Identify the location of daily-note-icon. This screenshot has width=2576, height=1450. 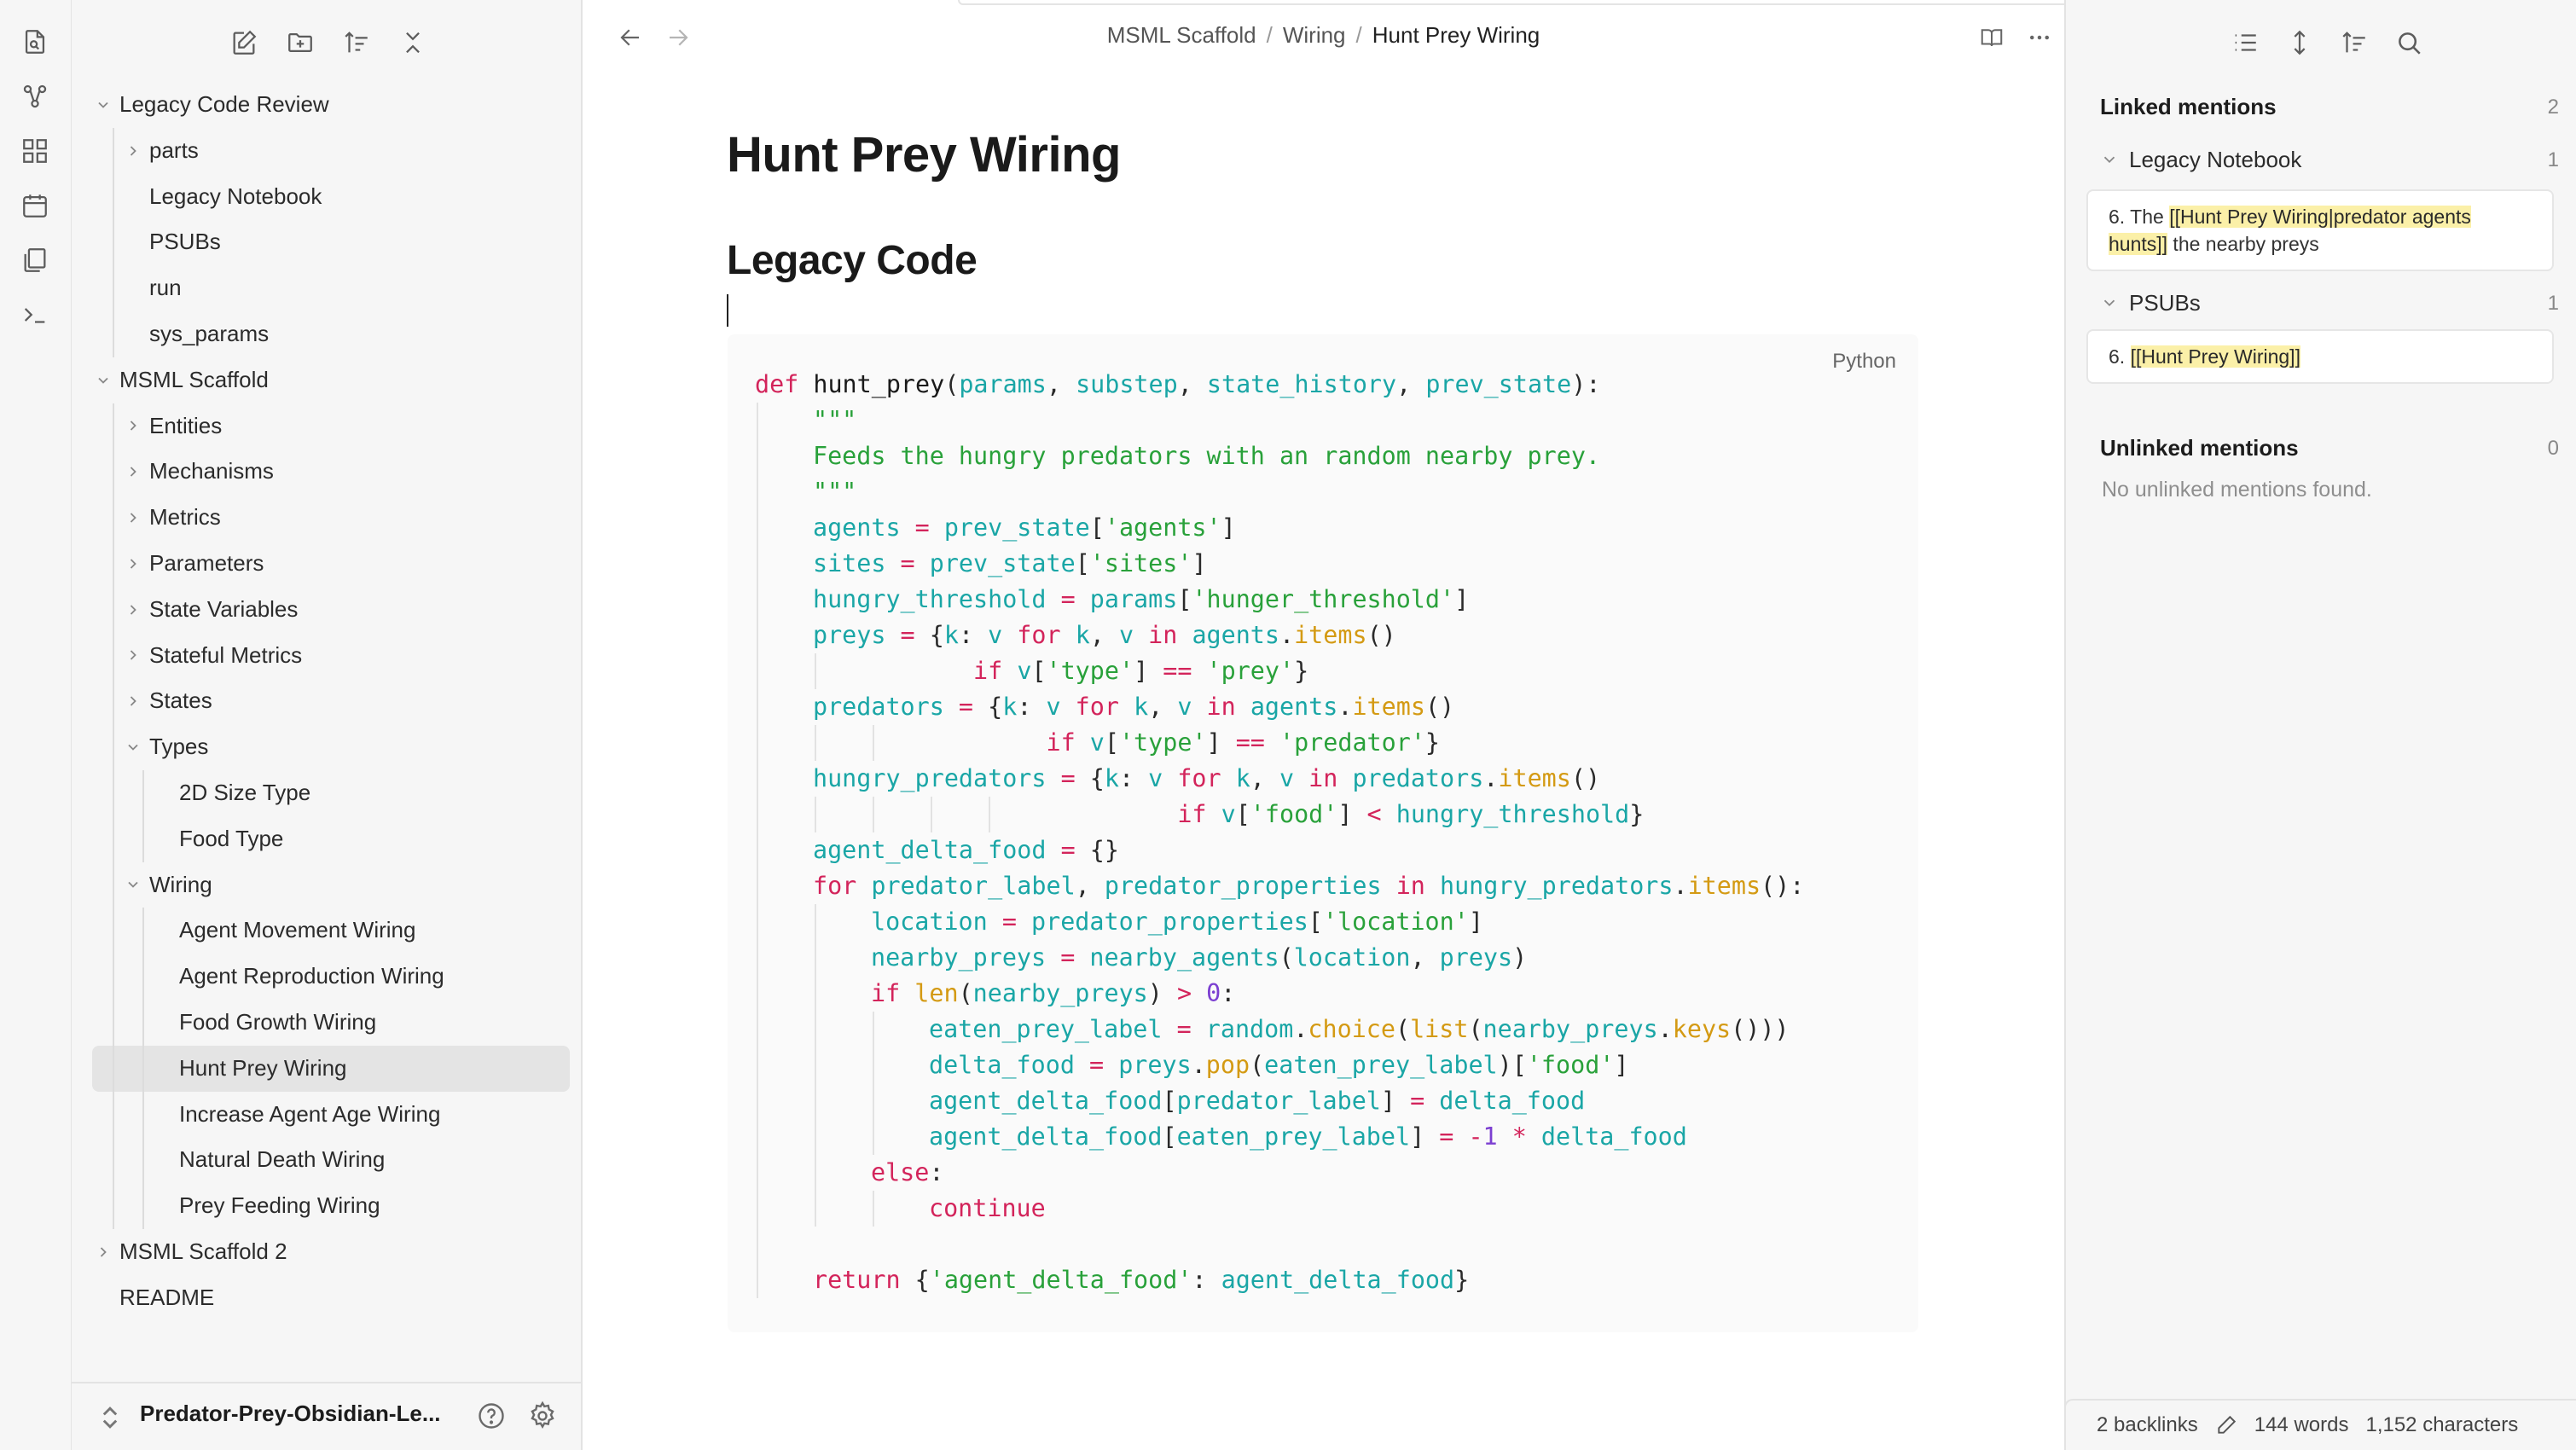
(35, 205).